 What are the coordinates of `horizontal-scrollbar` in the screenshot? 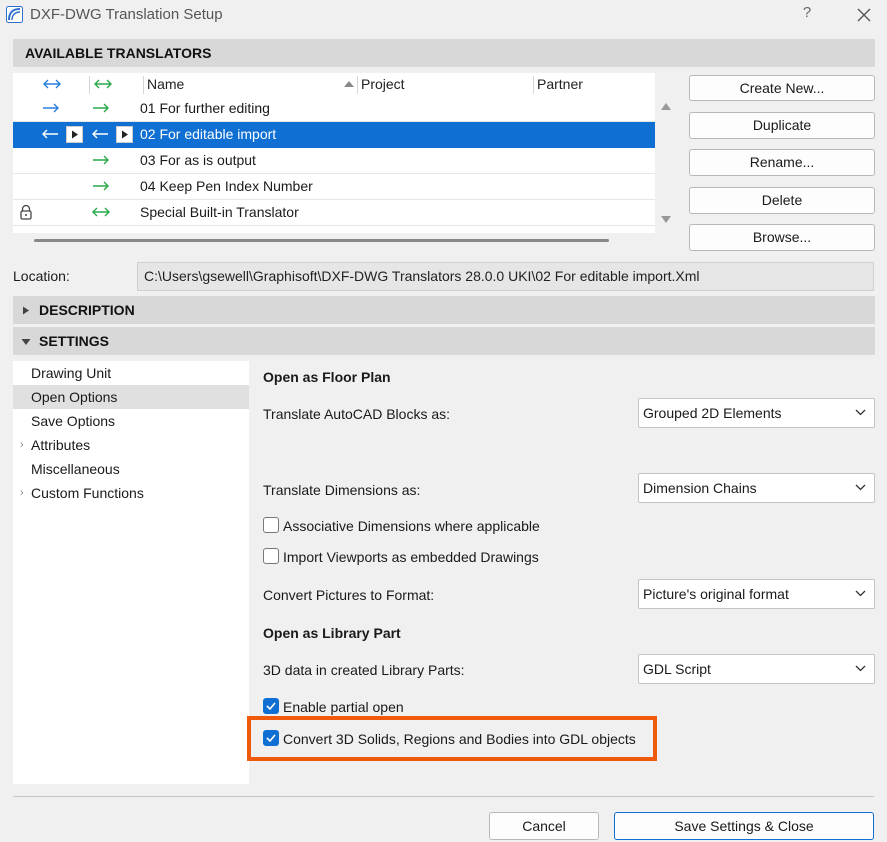 It's located at (321, 240).